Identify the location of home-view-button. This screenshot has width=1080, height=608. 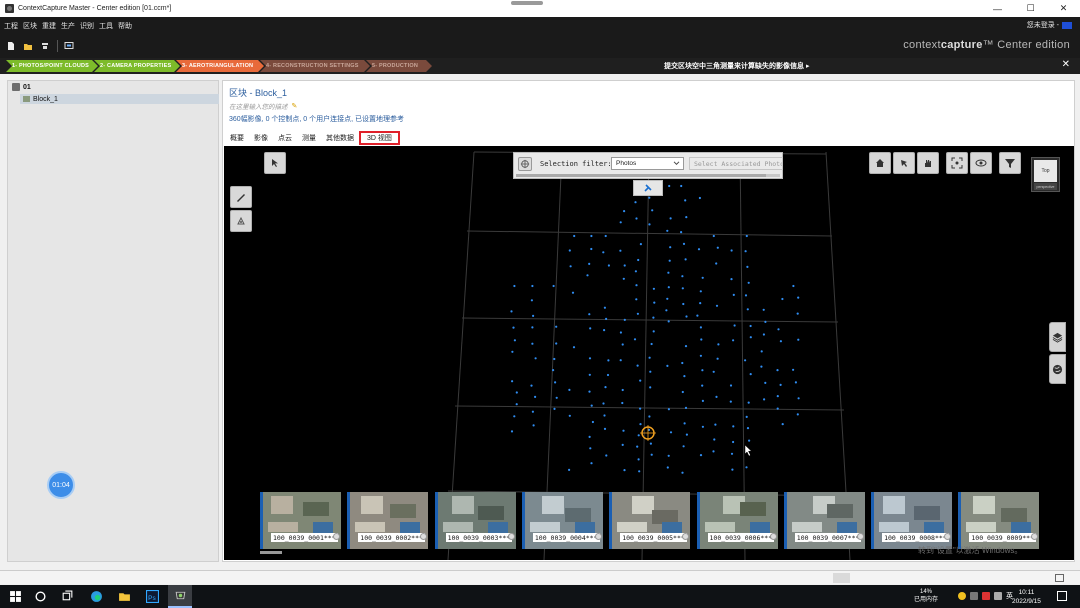
(880, 163).